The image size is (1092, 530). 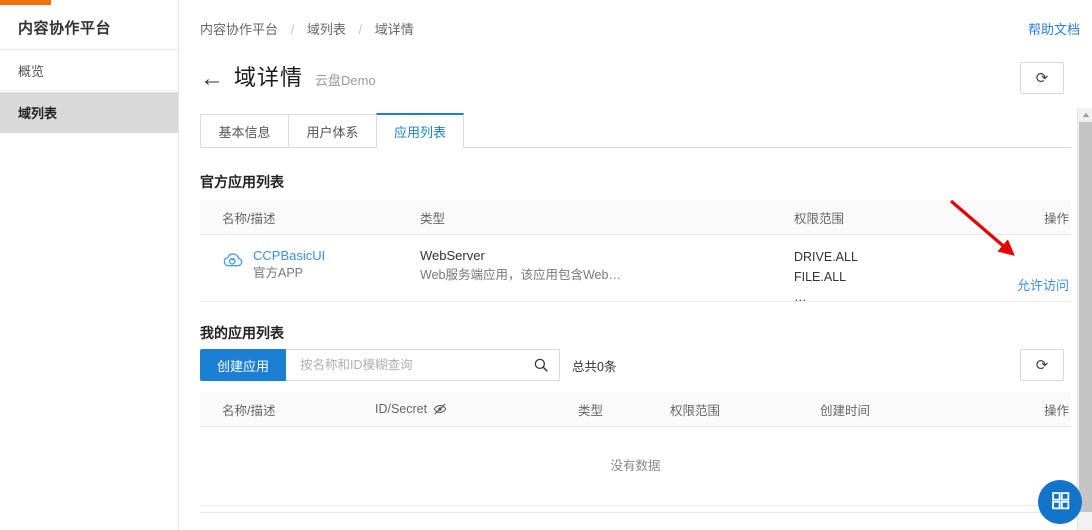 What do you see at coordinates (845, 410) in the screenshot?
I see `column-header-create-time: 创建时间` at bounding box center [845, 410].